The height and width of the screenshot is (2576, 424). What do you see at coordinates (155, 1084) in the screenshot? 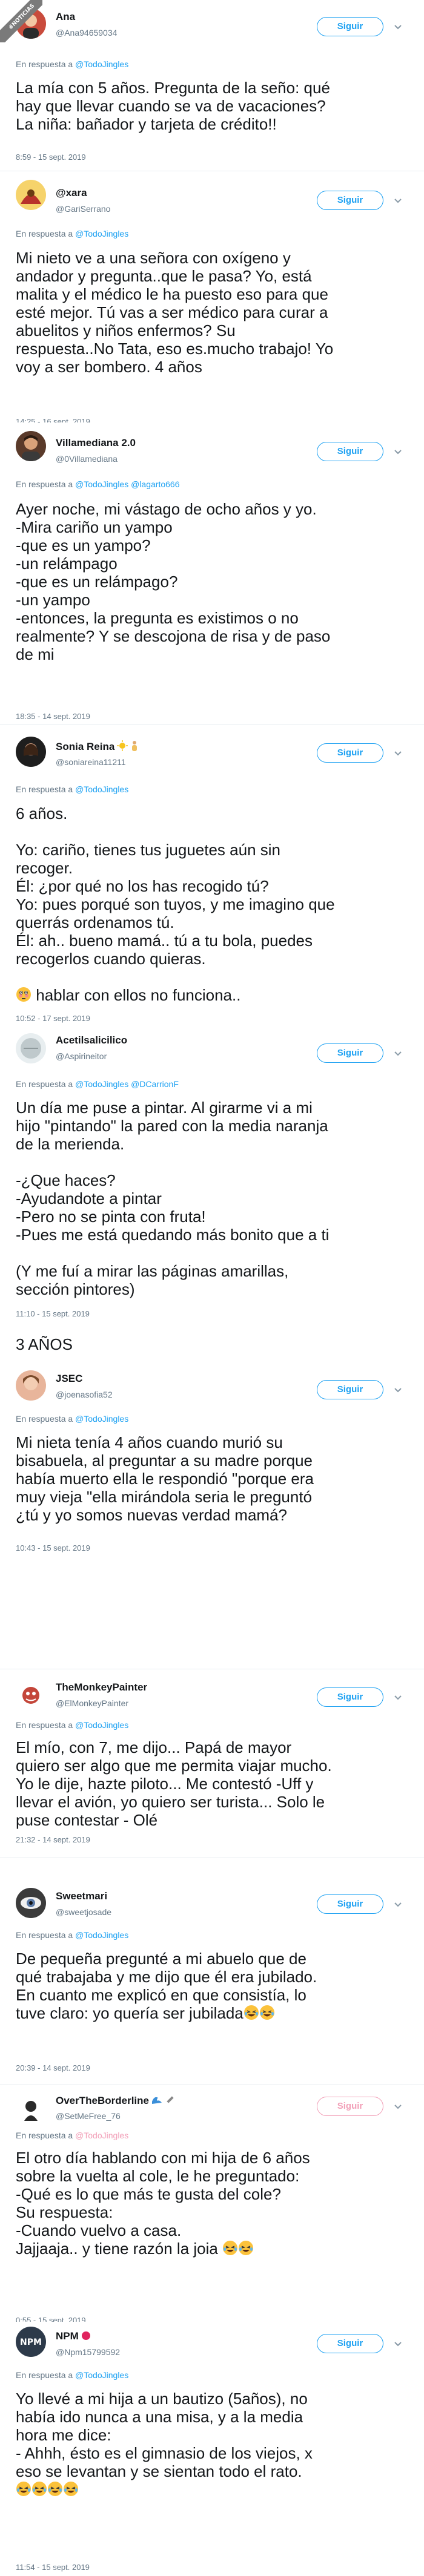
I see `mention-link: @DCarrionF` at bounding box center [155, 1084].